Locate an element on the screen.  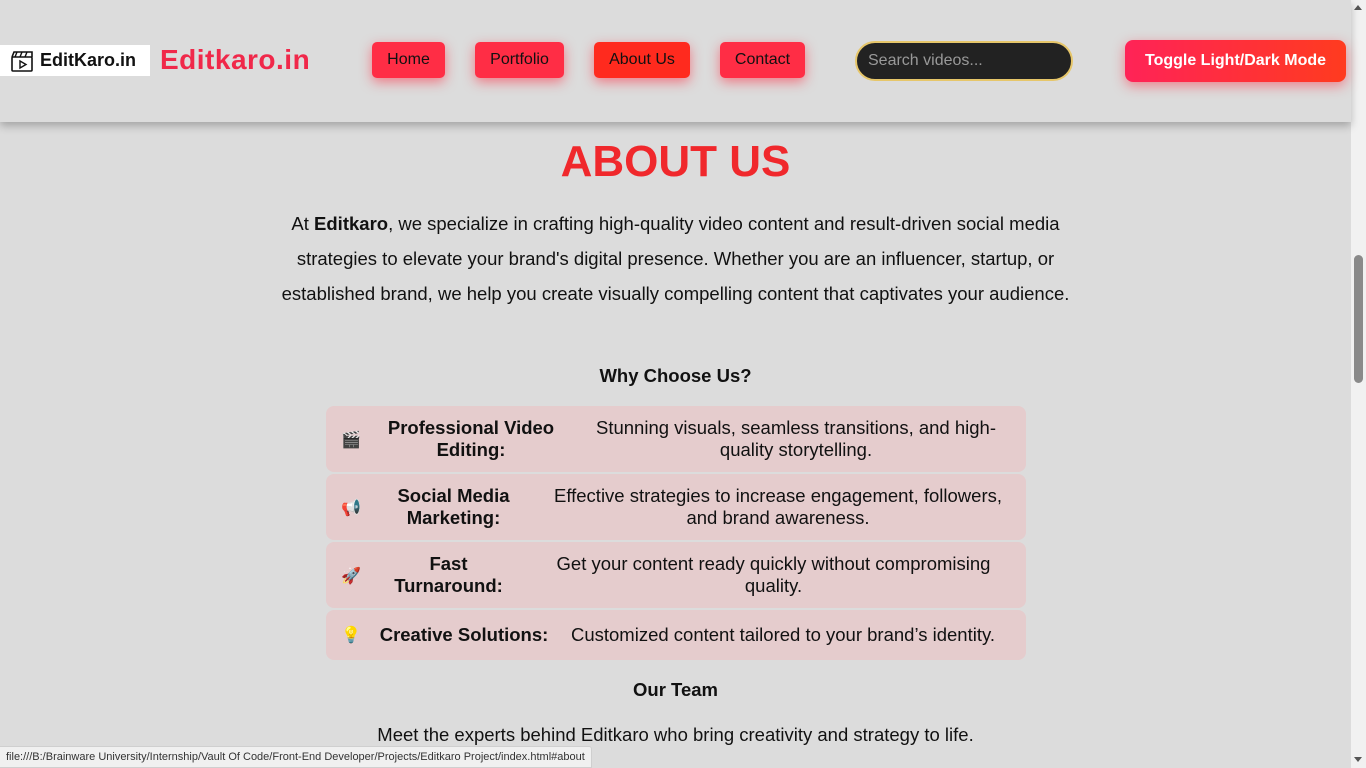
nav-contact-button: Contact is located at coordinates (762, 60).